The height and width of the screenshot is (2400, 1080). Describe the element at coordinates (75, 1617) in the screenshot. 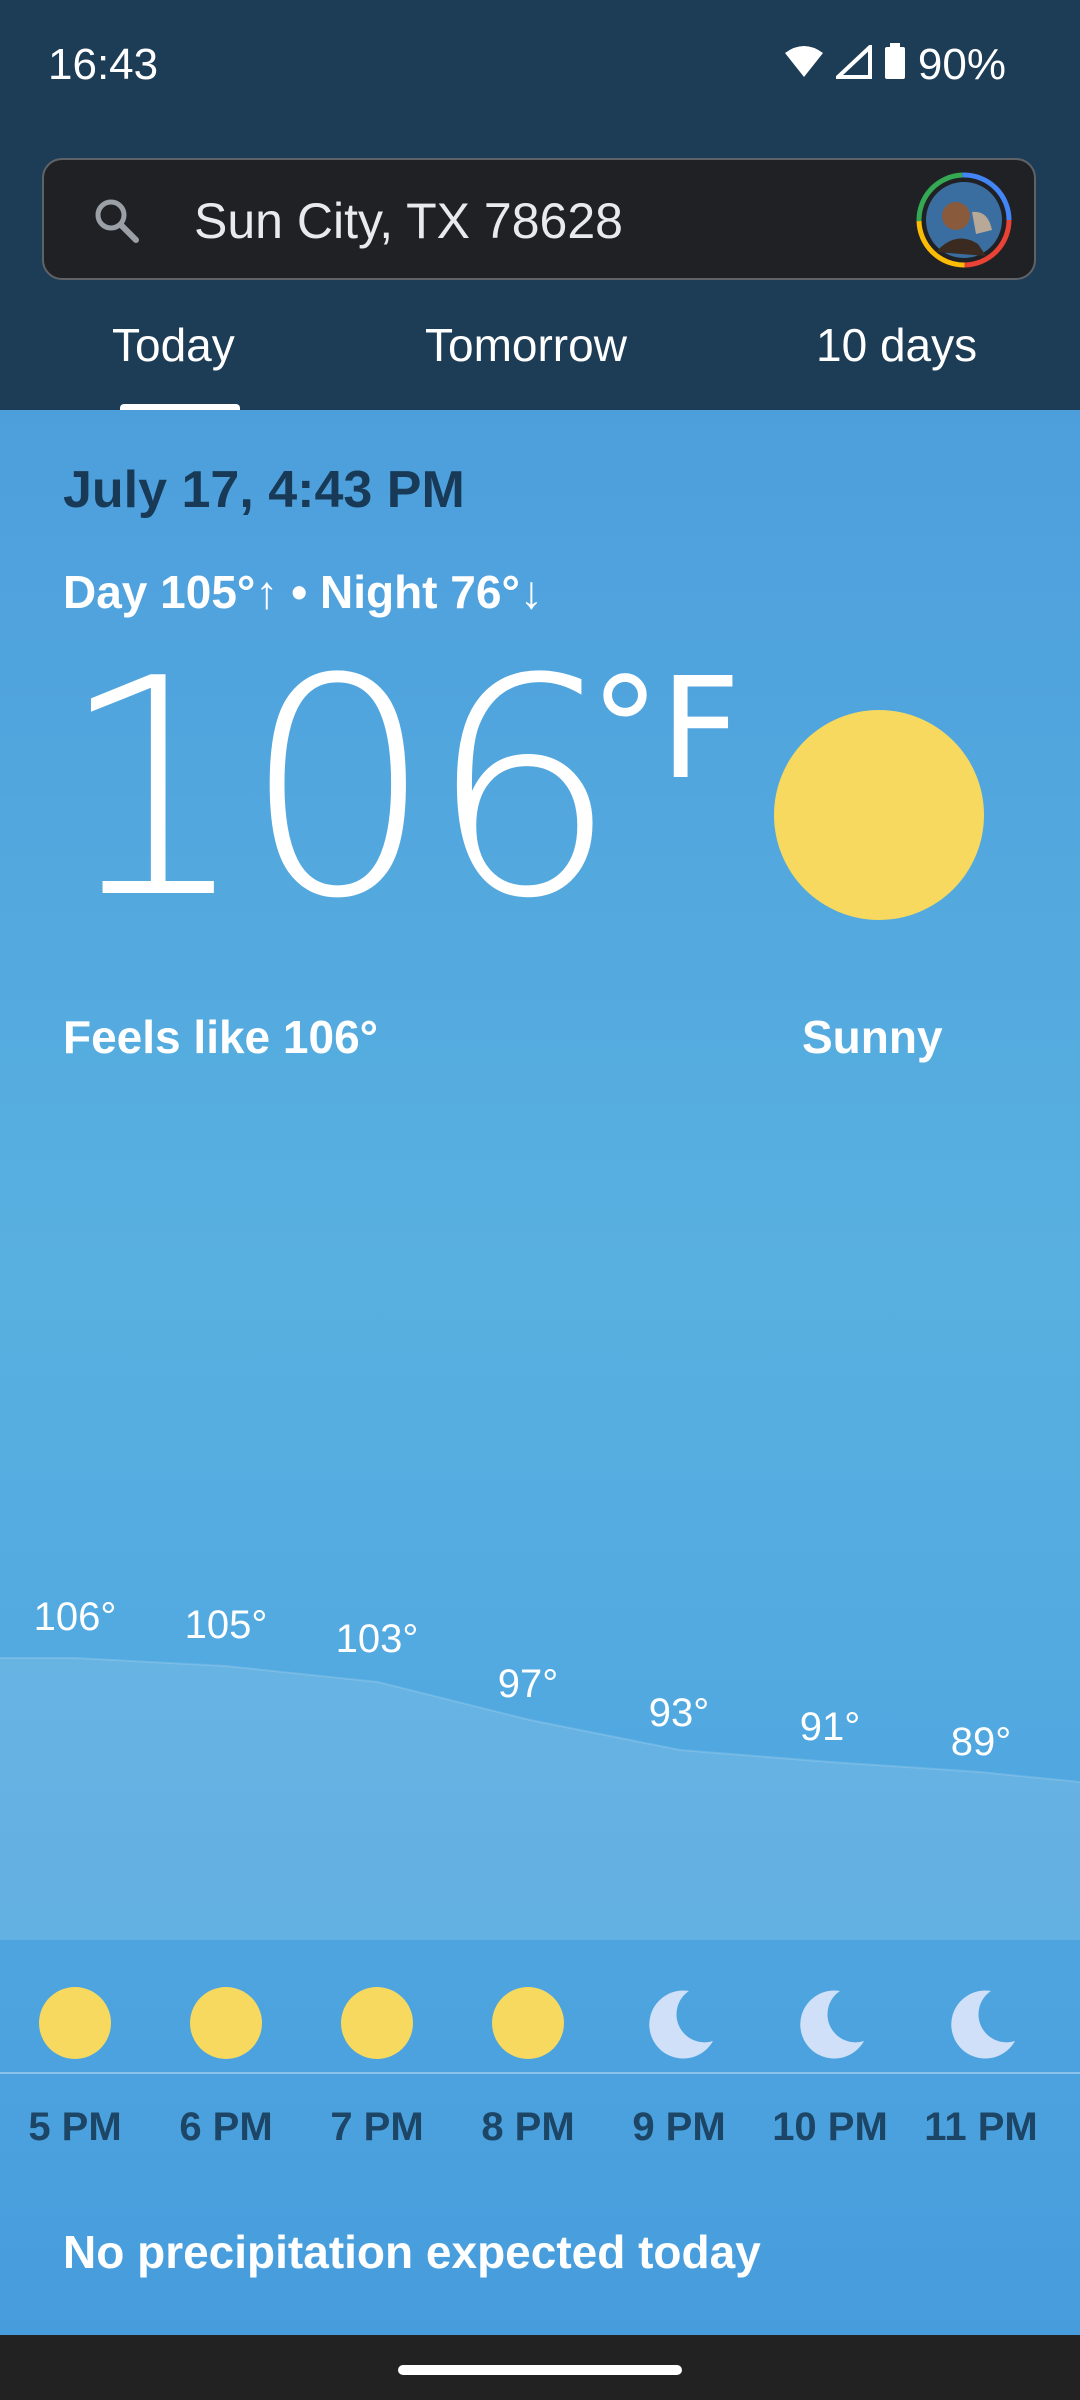

I see `hour-temp-5pm: 106°` at that location.